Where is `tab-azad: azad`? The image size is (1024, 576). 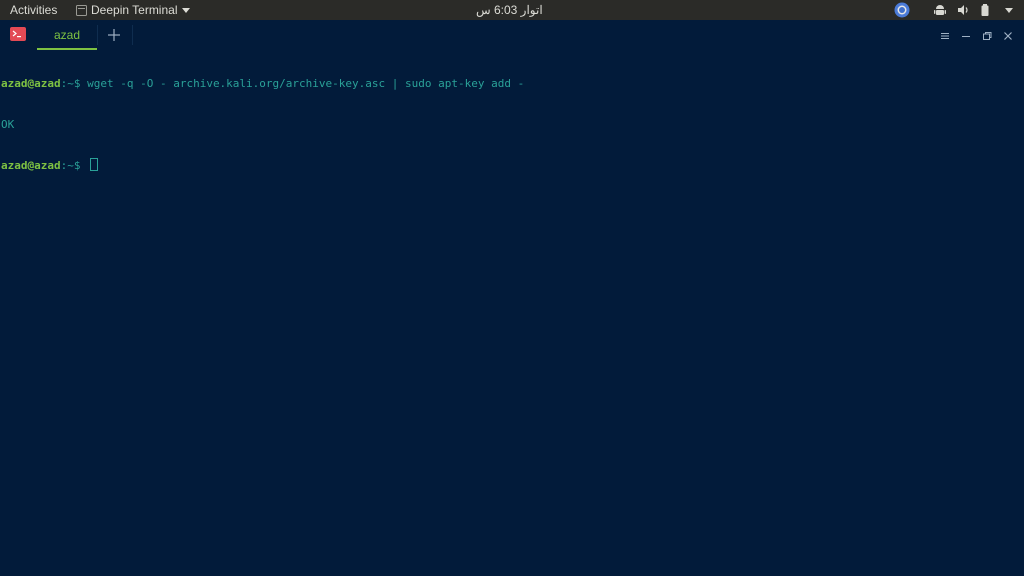
tab-azad: azad is located at coordinates (67, 35).